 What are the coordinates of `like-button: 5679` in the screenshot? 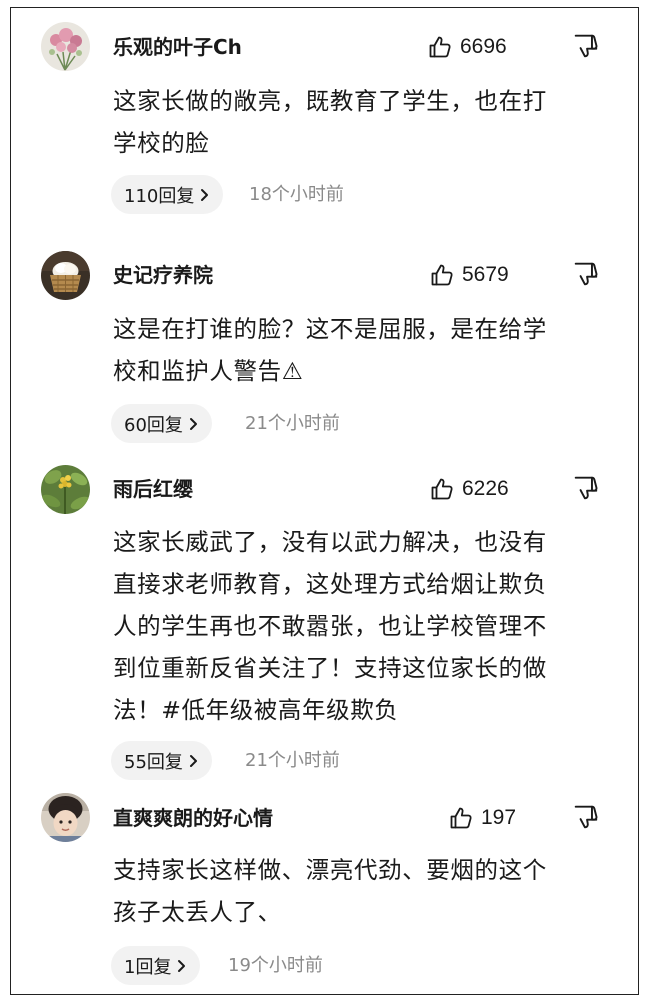 It's located at (469, 275).